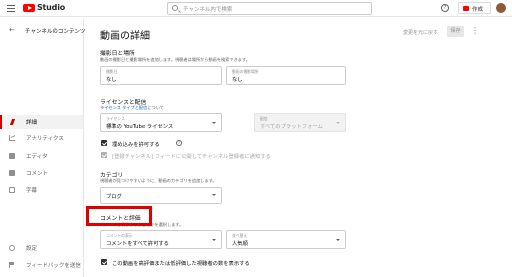 The height and width of the screenshot is (277, 512). Describe the element at coordinates (29, 8) in the screenshot. I see `youtube-logo-icon` at that location.